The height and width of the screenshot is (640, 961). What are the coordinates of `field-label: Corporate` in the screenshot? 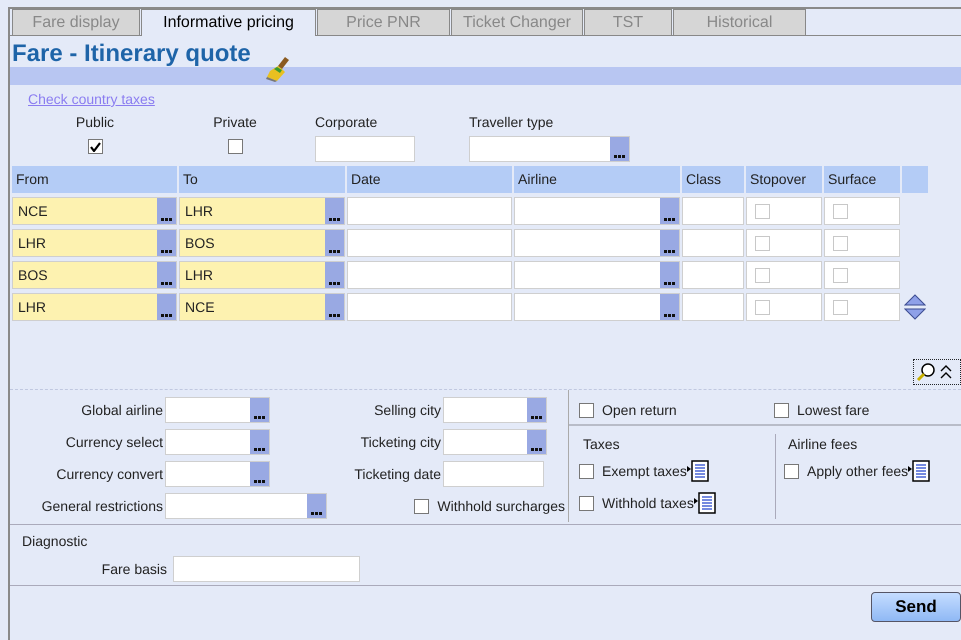 It's located at (346, 122).